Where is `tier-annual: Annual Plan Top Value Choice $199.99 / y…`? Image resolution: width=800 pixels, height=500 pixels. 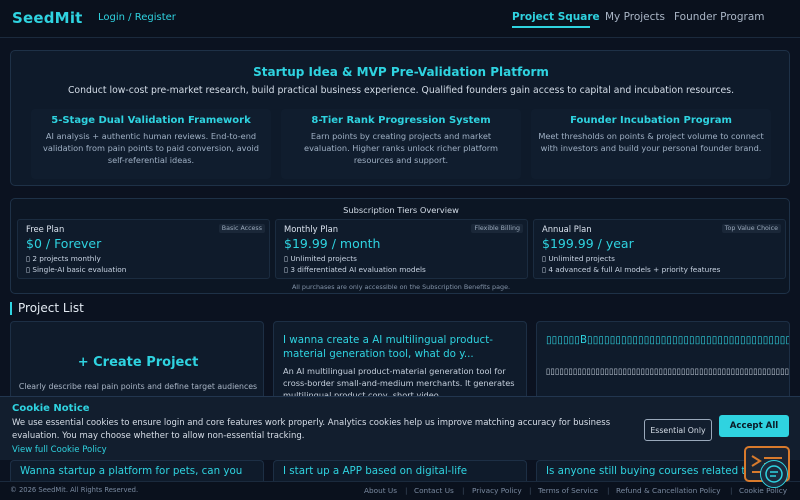 tier-annual: Annual Plan Top Value Choice $199.99 / y… is located at coordinates (659, 249).